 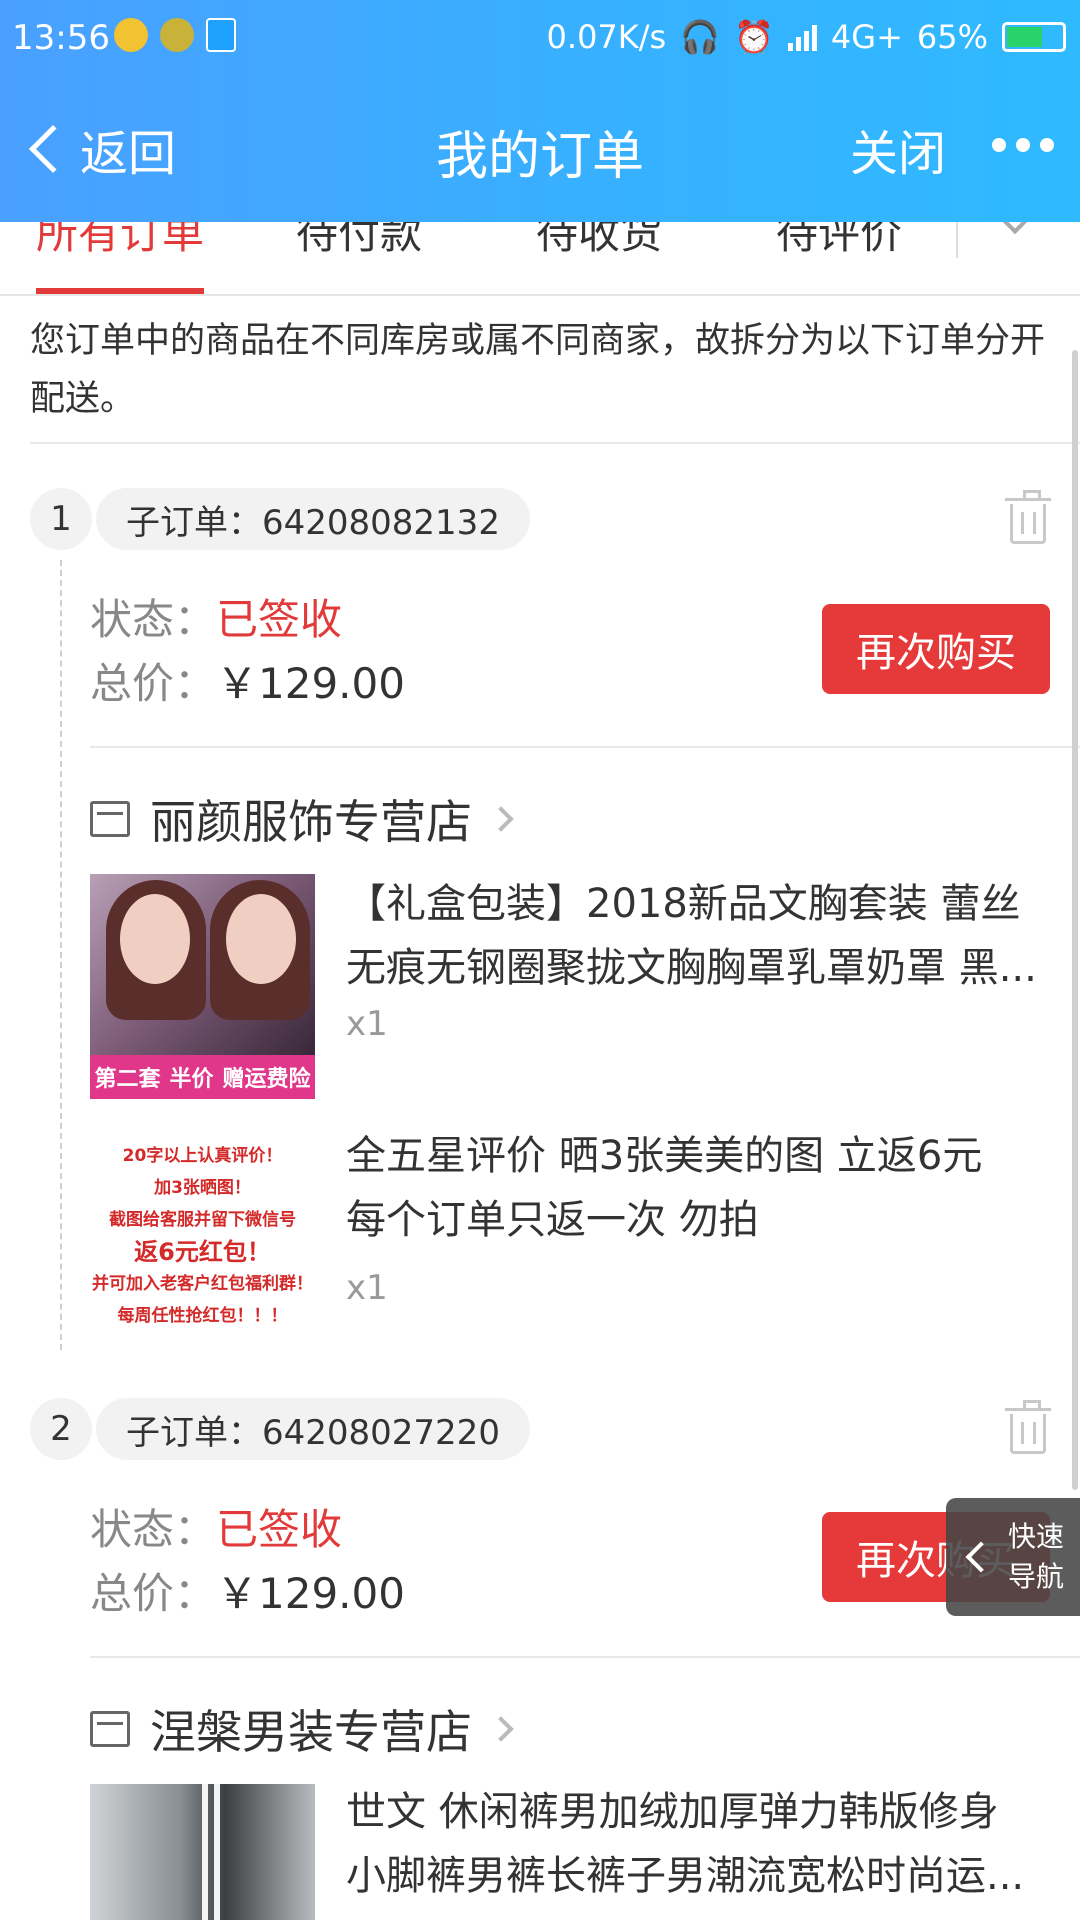 What do you see at coordinates (202, 986) in the screenshot?
I see `product-thumbnail: 第二套 半价 赠运费险` at bounding box center [202, 986].